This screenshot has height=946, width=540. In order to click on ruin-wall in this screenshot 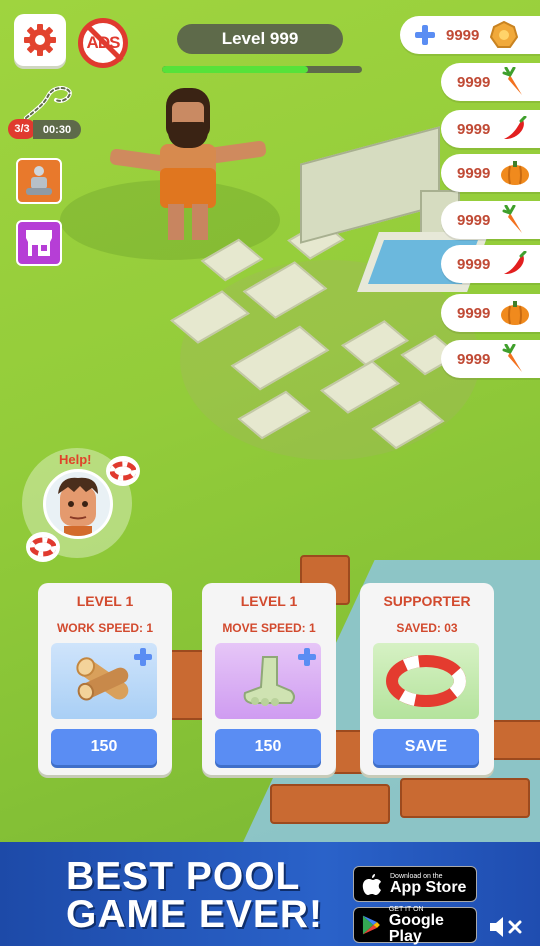, I will do `click(370, 185)`.